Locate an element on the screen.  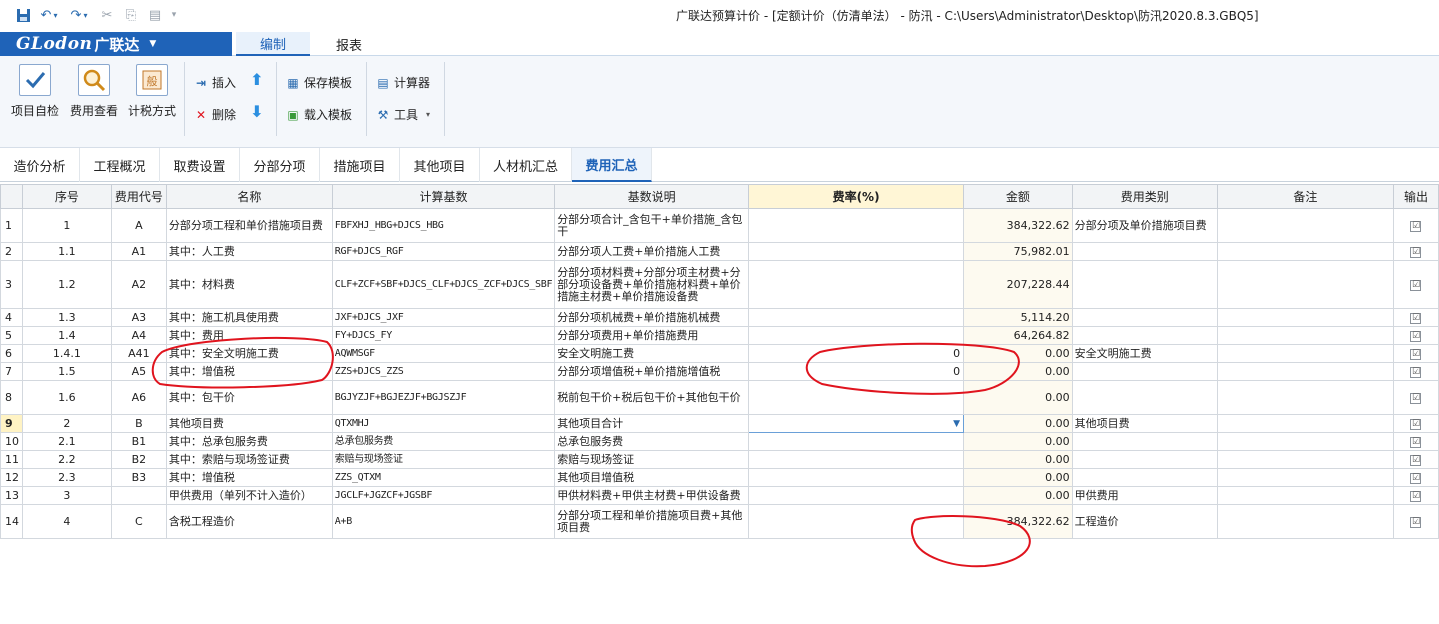
copy-icon: ⎘ is located at coordinates (131, 15).